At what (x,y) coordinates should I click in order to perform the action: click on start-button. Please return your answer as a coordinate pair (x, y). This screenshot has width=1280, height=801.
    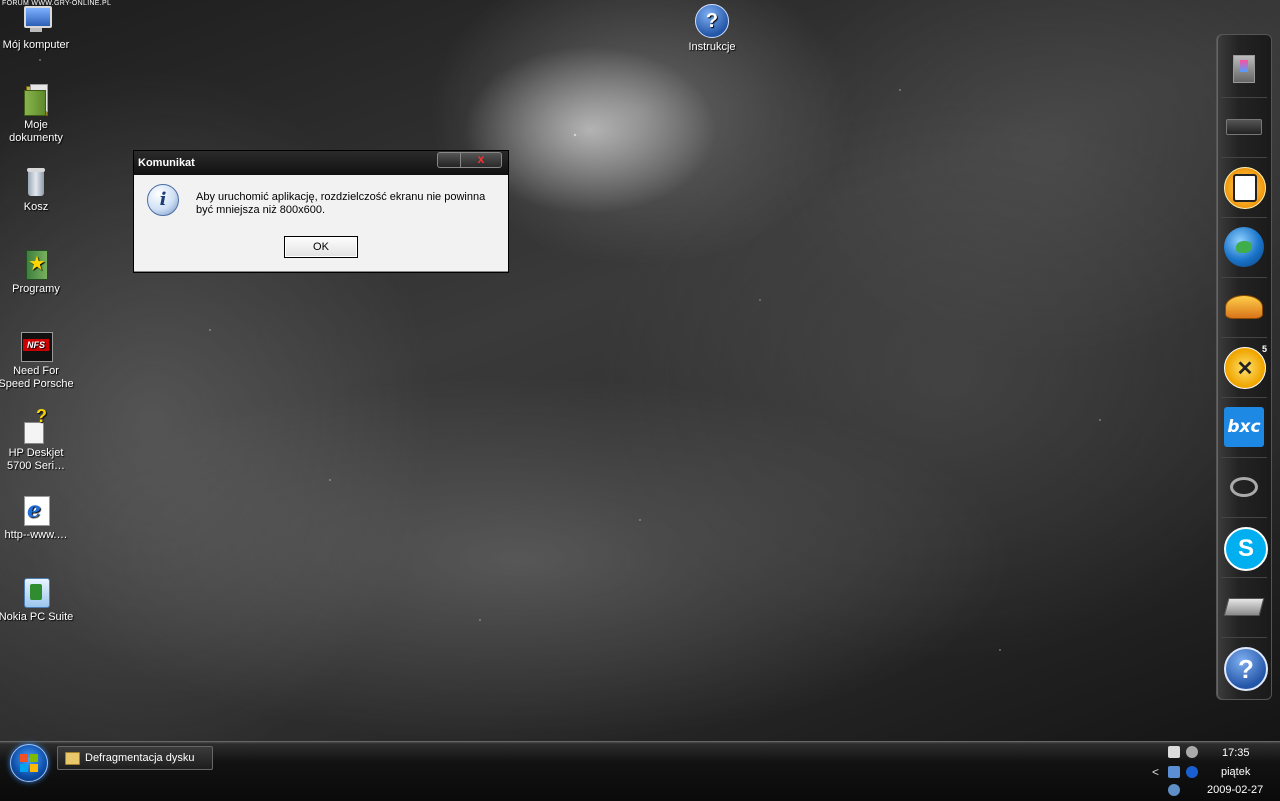
    Looking at the image, I should click on (29, 763).